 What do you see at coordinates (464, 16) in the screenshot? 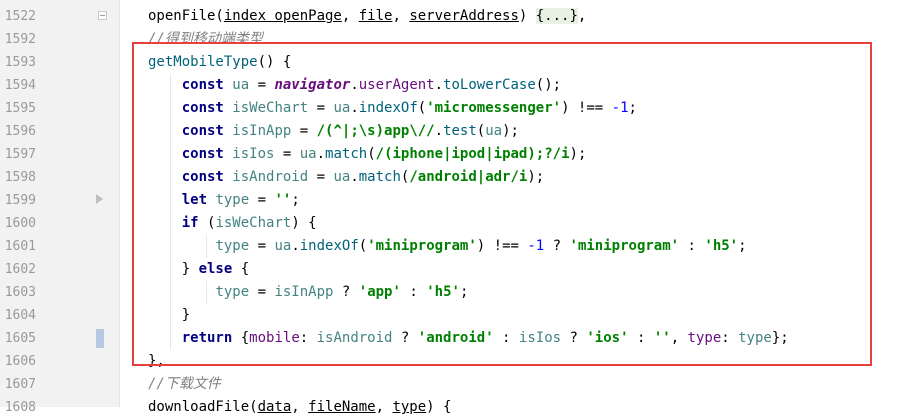
I see `code-token: serverAddress` at bounding box center [464, 16].